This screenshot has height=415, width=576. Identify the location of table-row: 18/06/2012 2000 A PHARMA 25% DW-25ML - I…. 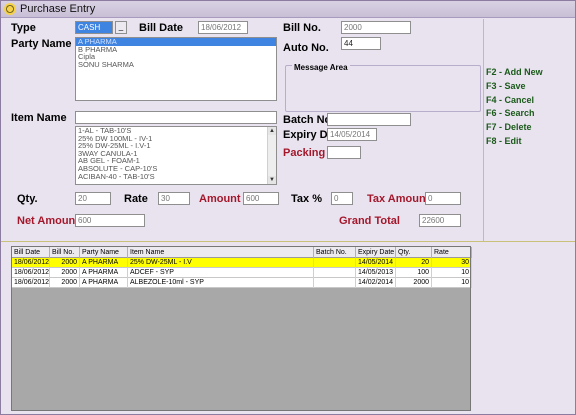
(242, 263).